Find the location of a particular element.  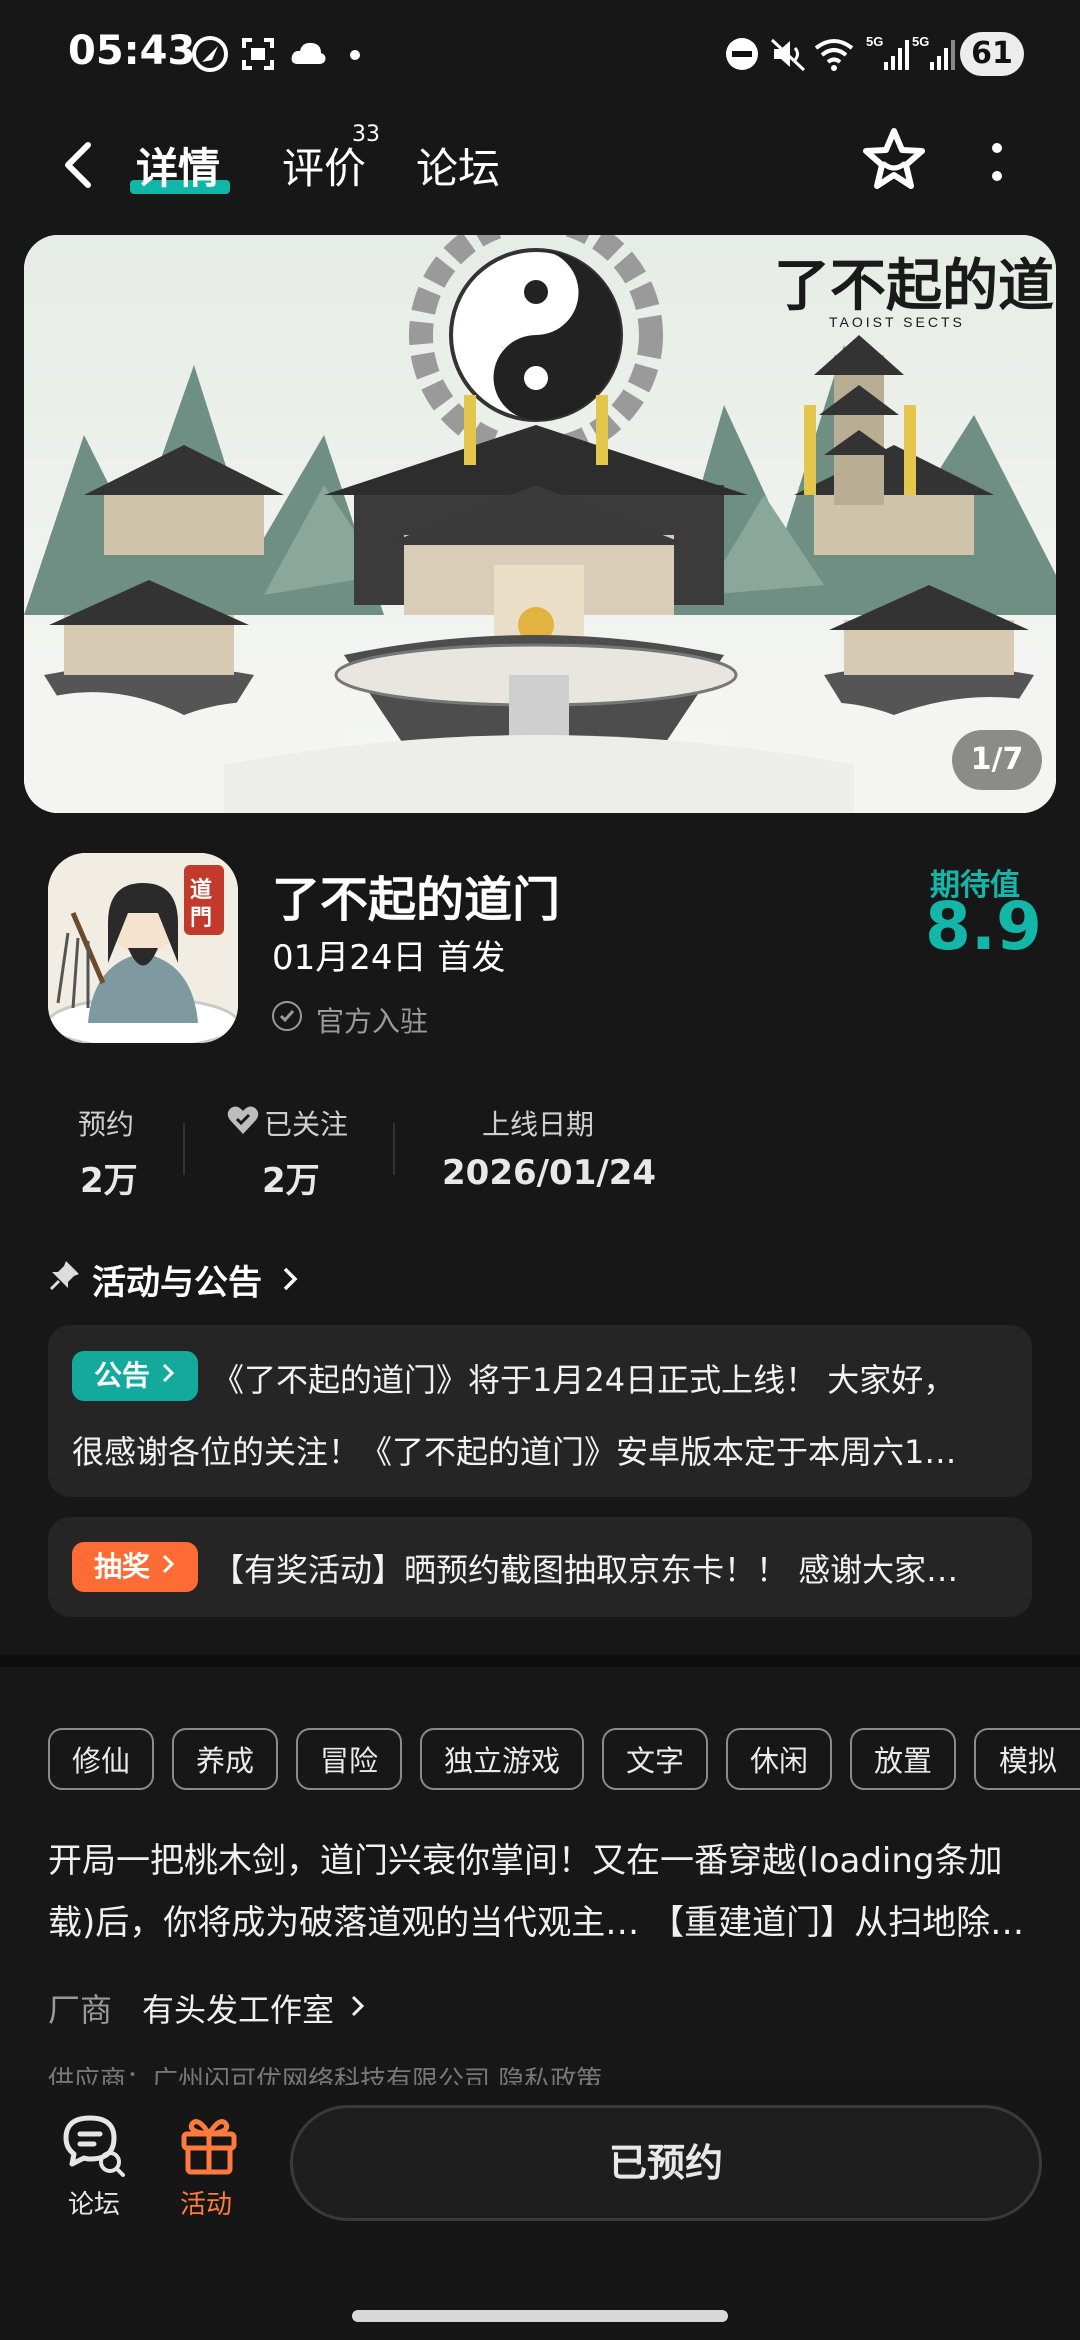

tab-details: 详情 is located at coordinates (178, 165).